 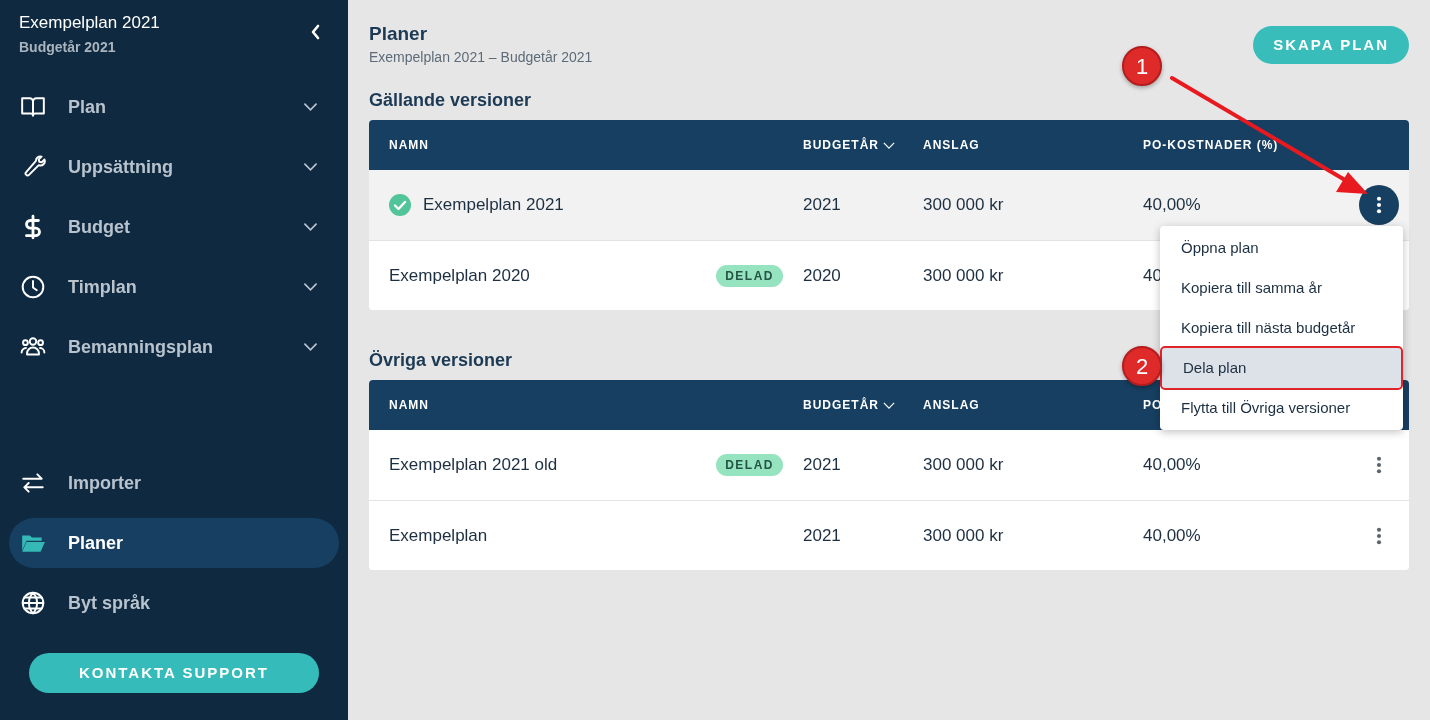 I want to click on nav-label: Bemanningsplan, so click(x=141, y=347).